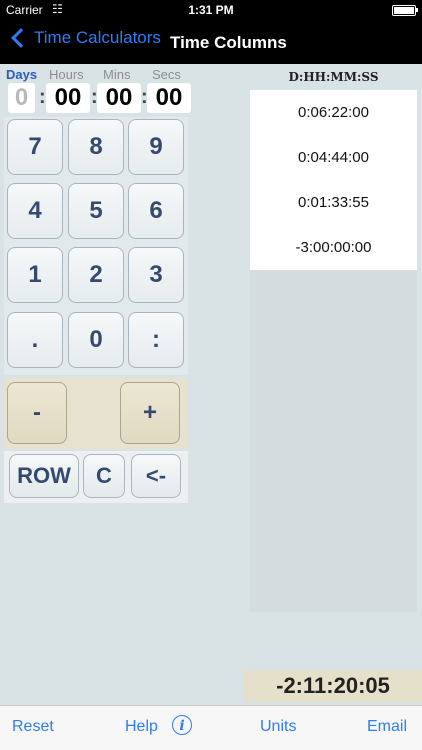 The height and width of the screenshot is (750, 422). I want to click on days-field: 0, so click(21, 98).